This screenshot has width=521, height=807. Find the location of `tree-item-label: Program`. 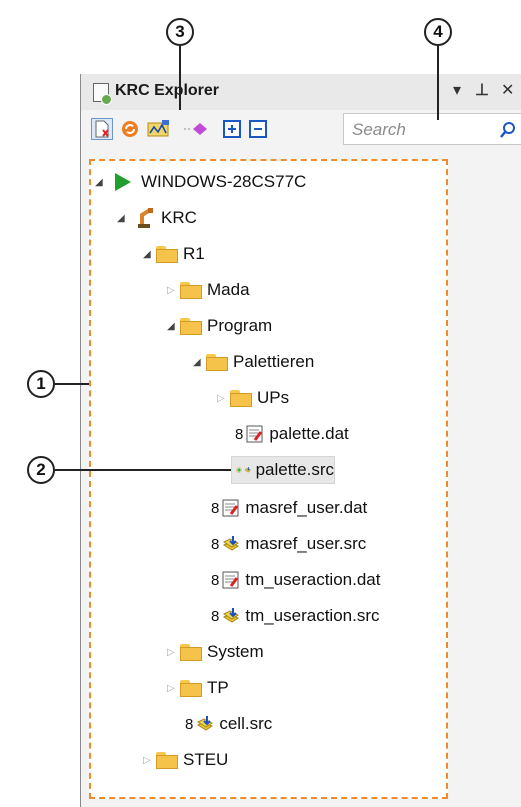

tree-item-label: Program is located at coordinates (240, 325).